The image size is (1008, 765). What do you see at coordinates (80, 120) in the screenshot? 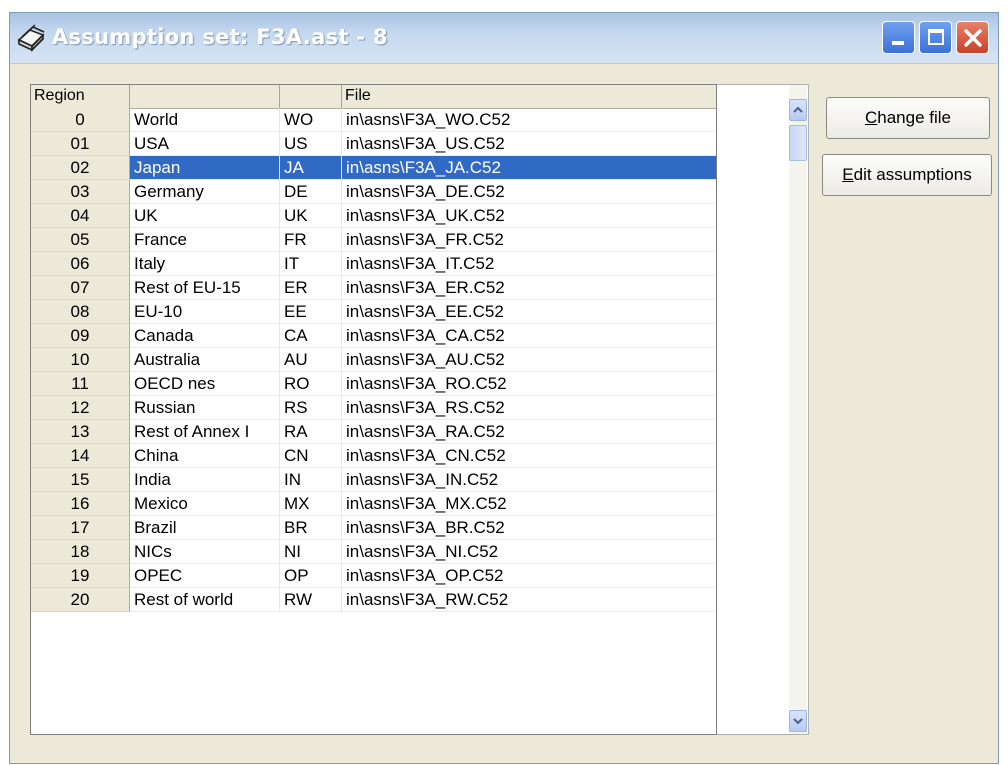
I see `region-cell: 0` at bounding box center [80, 120].